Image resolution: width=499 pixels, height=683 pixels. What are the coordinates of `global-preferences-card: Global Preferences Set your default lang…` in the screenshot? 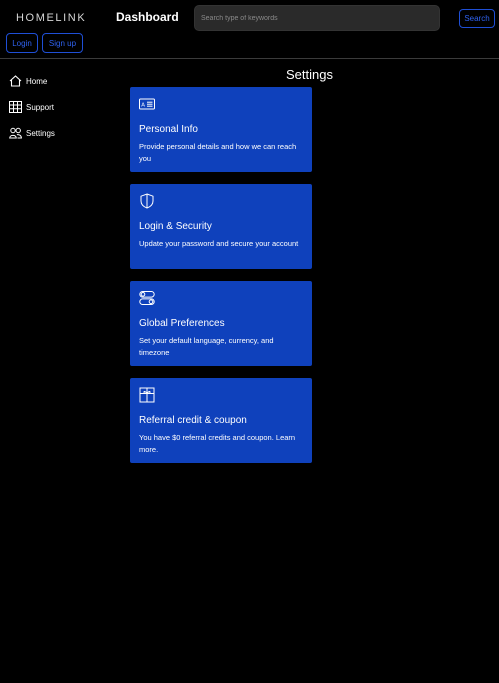 It's located at (221, 323).